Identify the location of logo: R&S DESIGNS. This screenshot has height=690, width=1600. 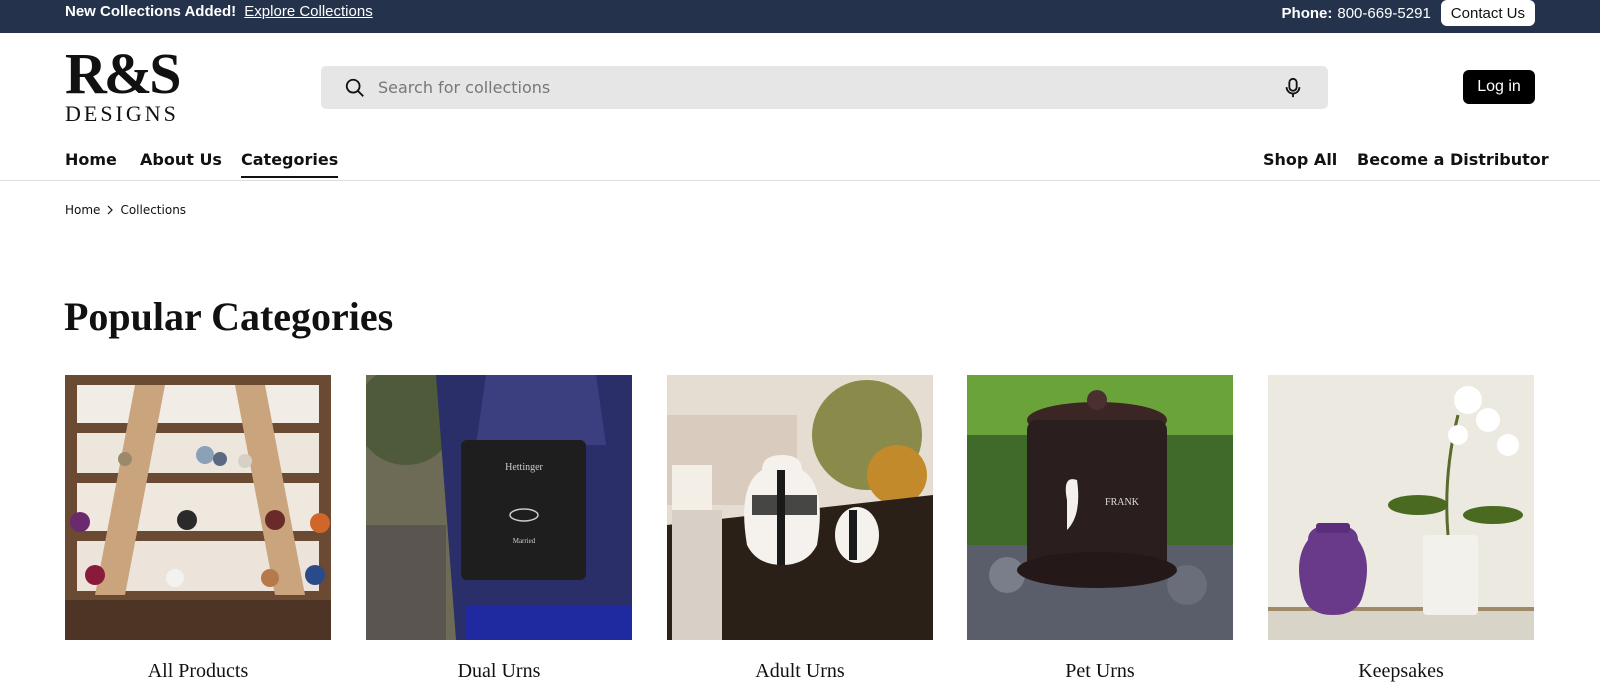
(127, 83).